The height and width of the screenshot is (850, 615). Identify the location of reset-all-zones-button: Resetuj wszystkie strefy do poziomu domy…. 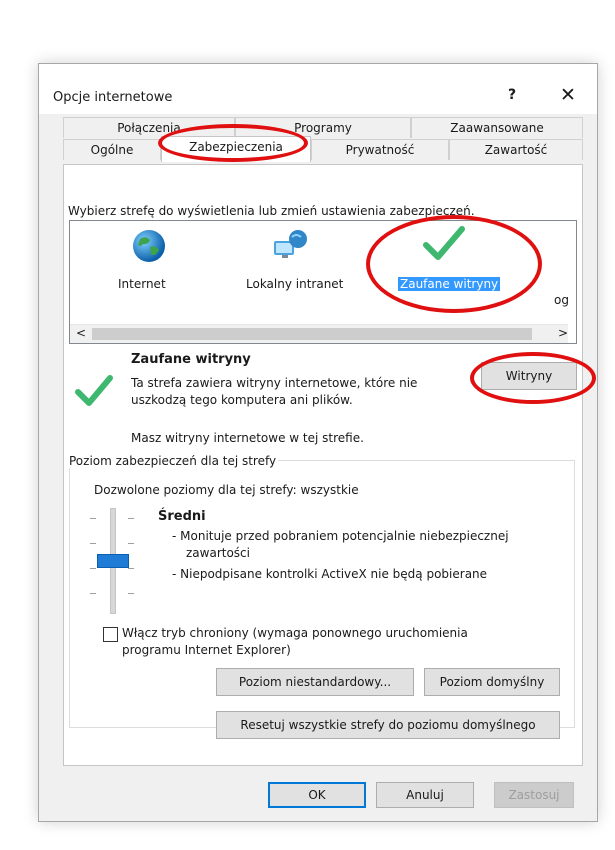
(388, 725).